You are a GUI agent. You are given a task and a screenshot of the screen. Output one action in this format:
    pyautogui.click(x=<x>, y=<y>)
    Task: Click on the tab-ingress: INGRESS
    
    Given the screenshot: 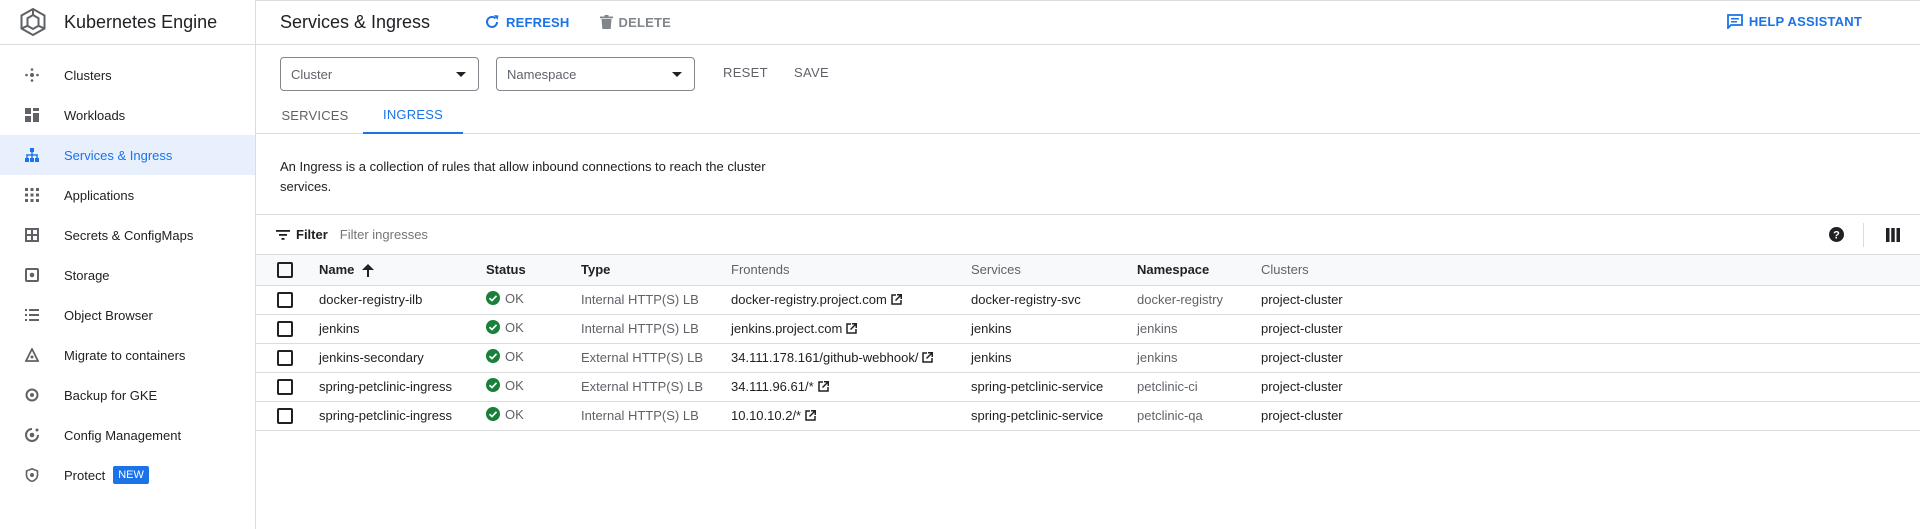 What is the action you would take?
    pyautogui.click(x=413, y=115)
    